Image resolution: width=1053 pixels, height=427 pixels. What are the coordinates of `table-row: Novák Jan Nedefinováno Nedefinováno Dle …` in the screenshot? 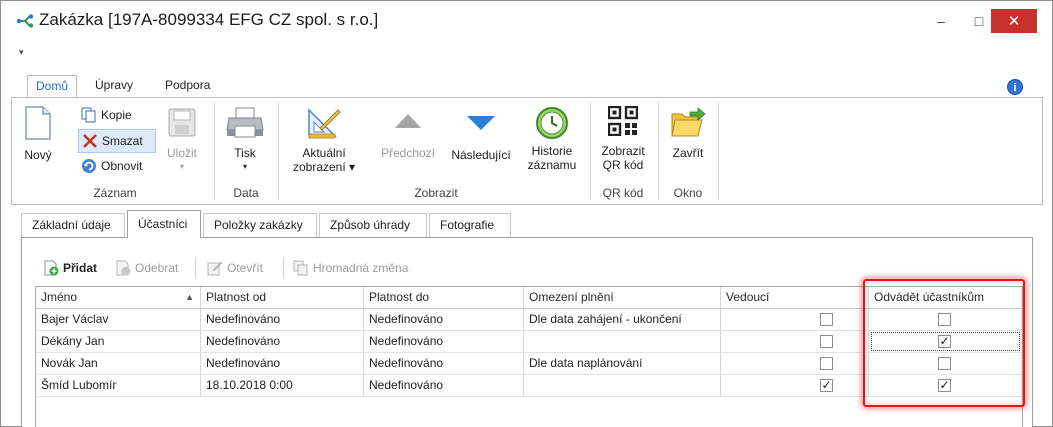 It's located at (529, 364).